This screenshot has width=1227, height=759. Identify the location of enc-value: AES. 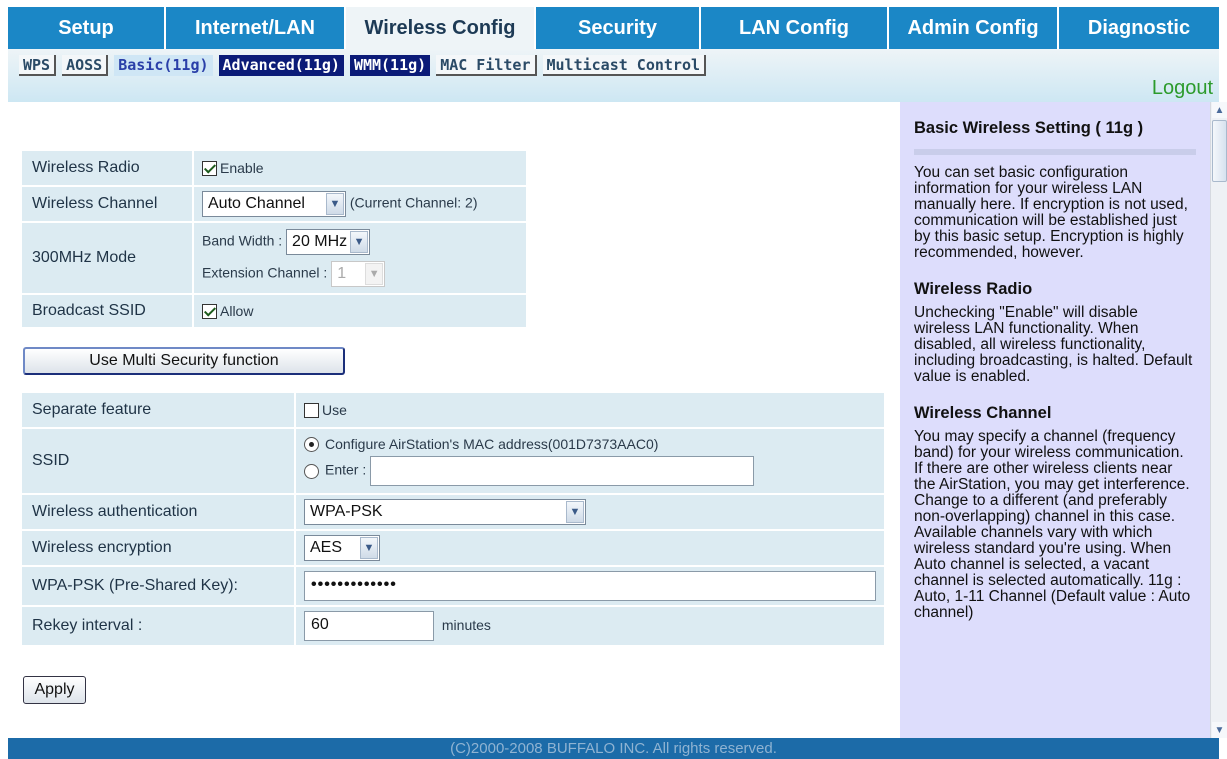
(326, 547).